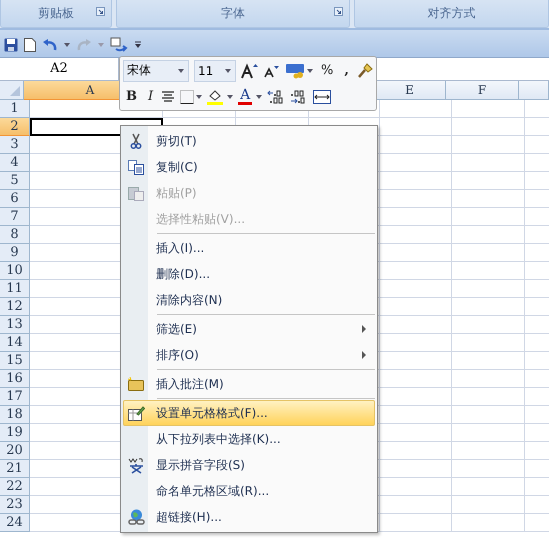 This screenshot has width=549, height=540. What do you see at coordinates (410, 90) in the screenshot?
I see `column-header: E` at bounding box center [410, 90].